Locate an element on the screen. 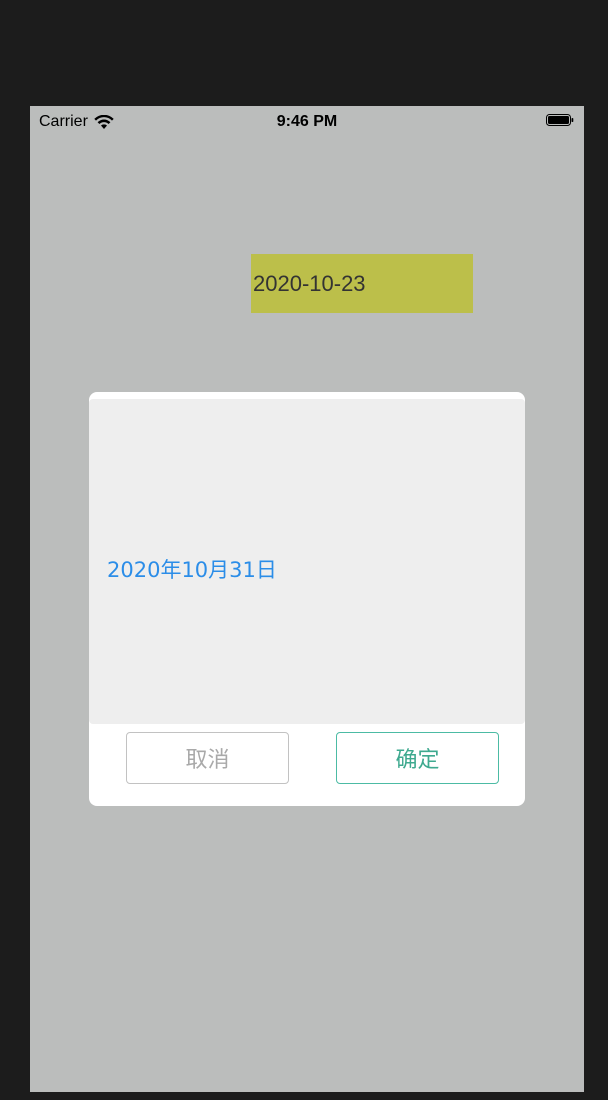 The image size is (608, 1100). confirm-button: 确定 is located at coordinates (417, 758).